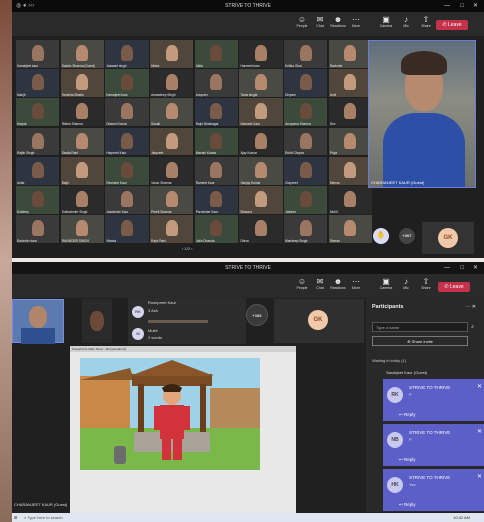 Image resolution: width=484 pixels, height=522 pixels. What do you see at coordinates (127, 200) in the screenshot?
I see `participant-tile: Jaswinder Kaur` at bounding box center [127, 200].